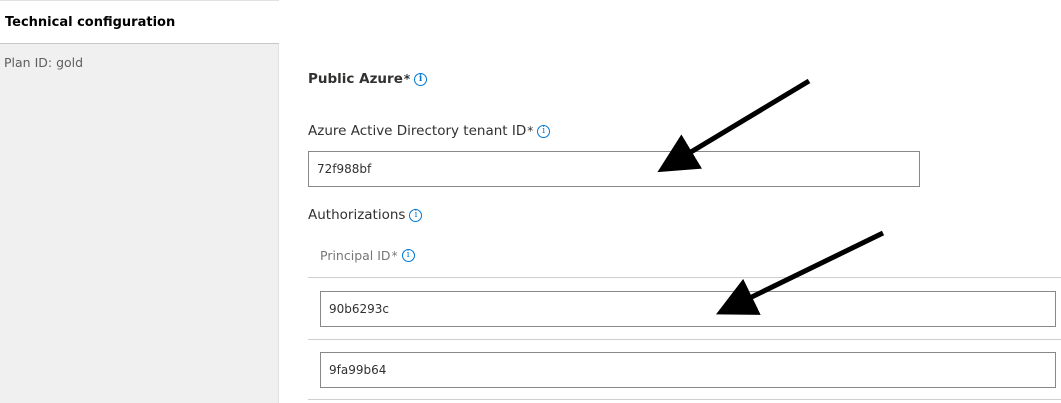 This screenshot has width=1061, height=403. What do you see at coordinates (90, 22) in the screenshot?
I see `sidebar-item-label: Technical configuration` at bounding box center [90, 22].